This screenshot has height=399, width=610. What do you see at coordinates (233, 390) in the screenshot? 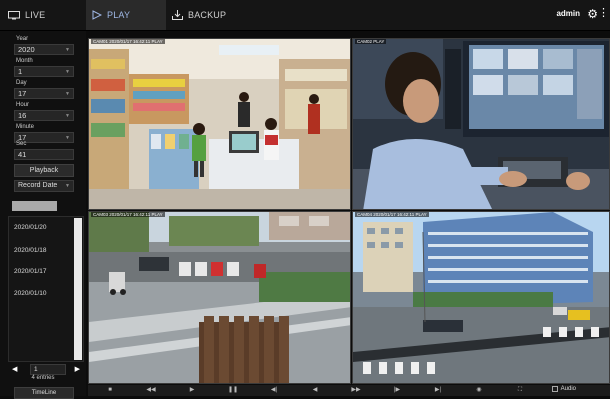
I see `pause-icon: ❚❚` at bounding box center [233, 390].